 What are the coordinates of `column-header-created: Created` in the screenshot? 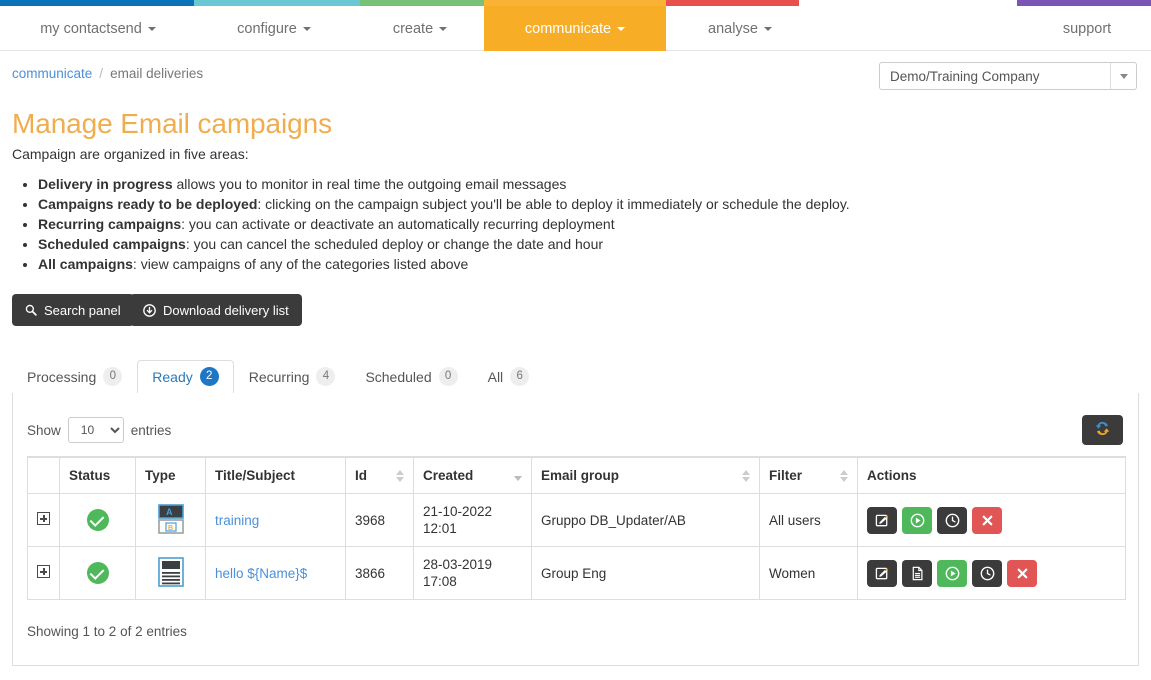 It's located at (472, 475).